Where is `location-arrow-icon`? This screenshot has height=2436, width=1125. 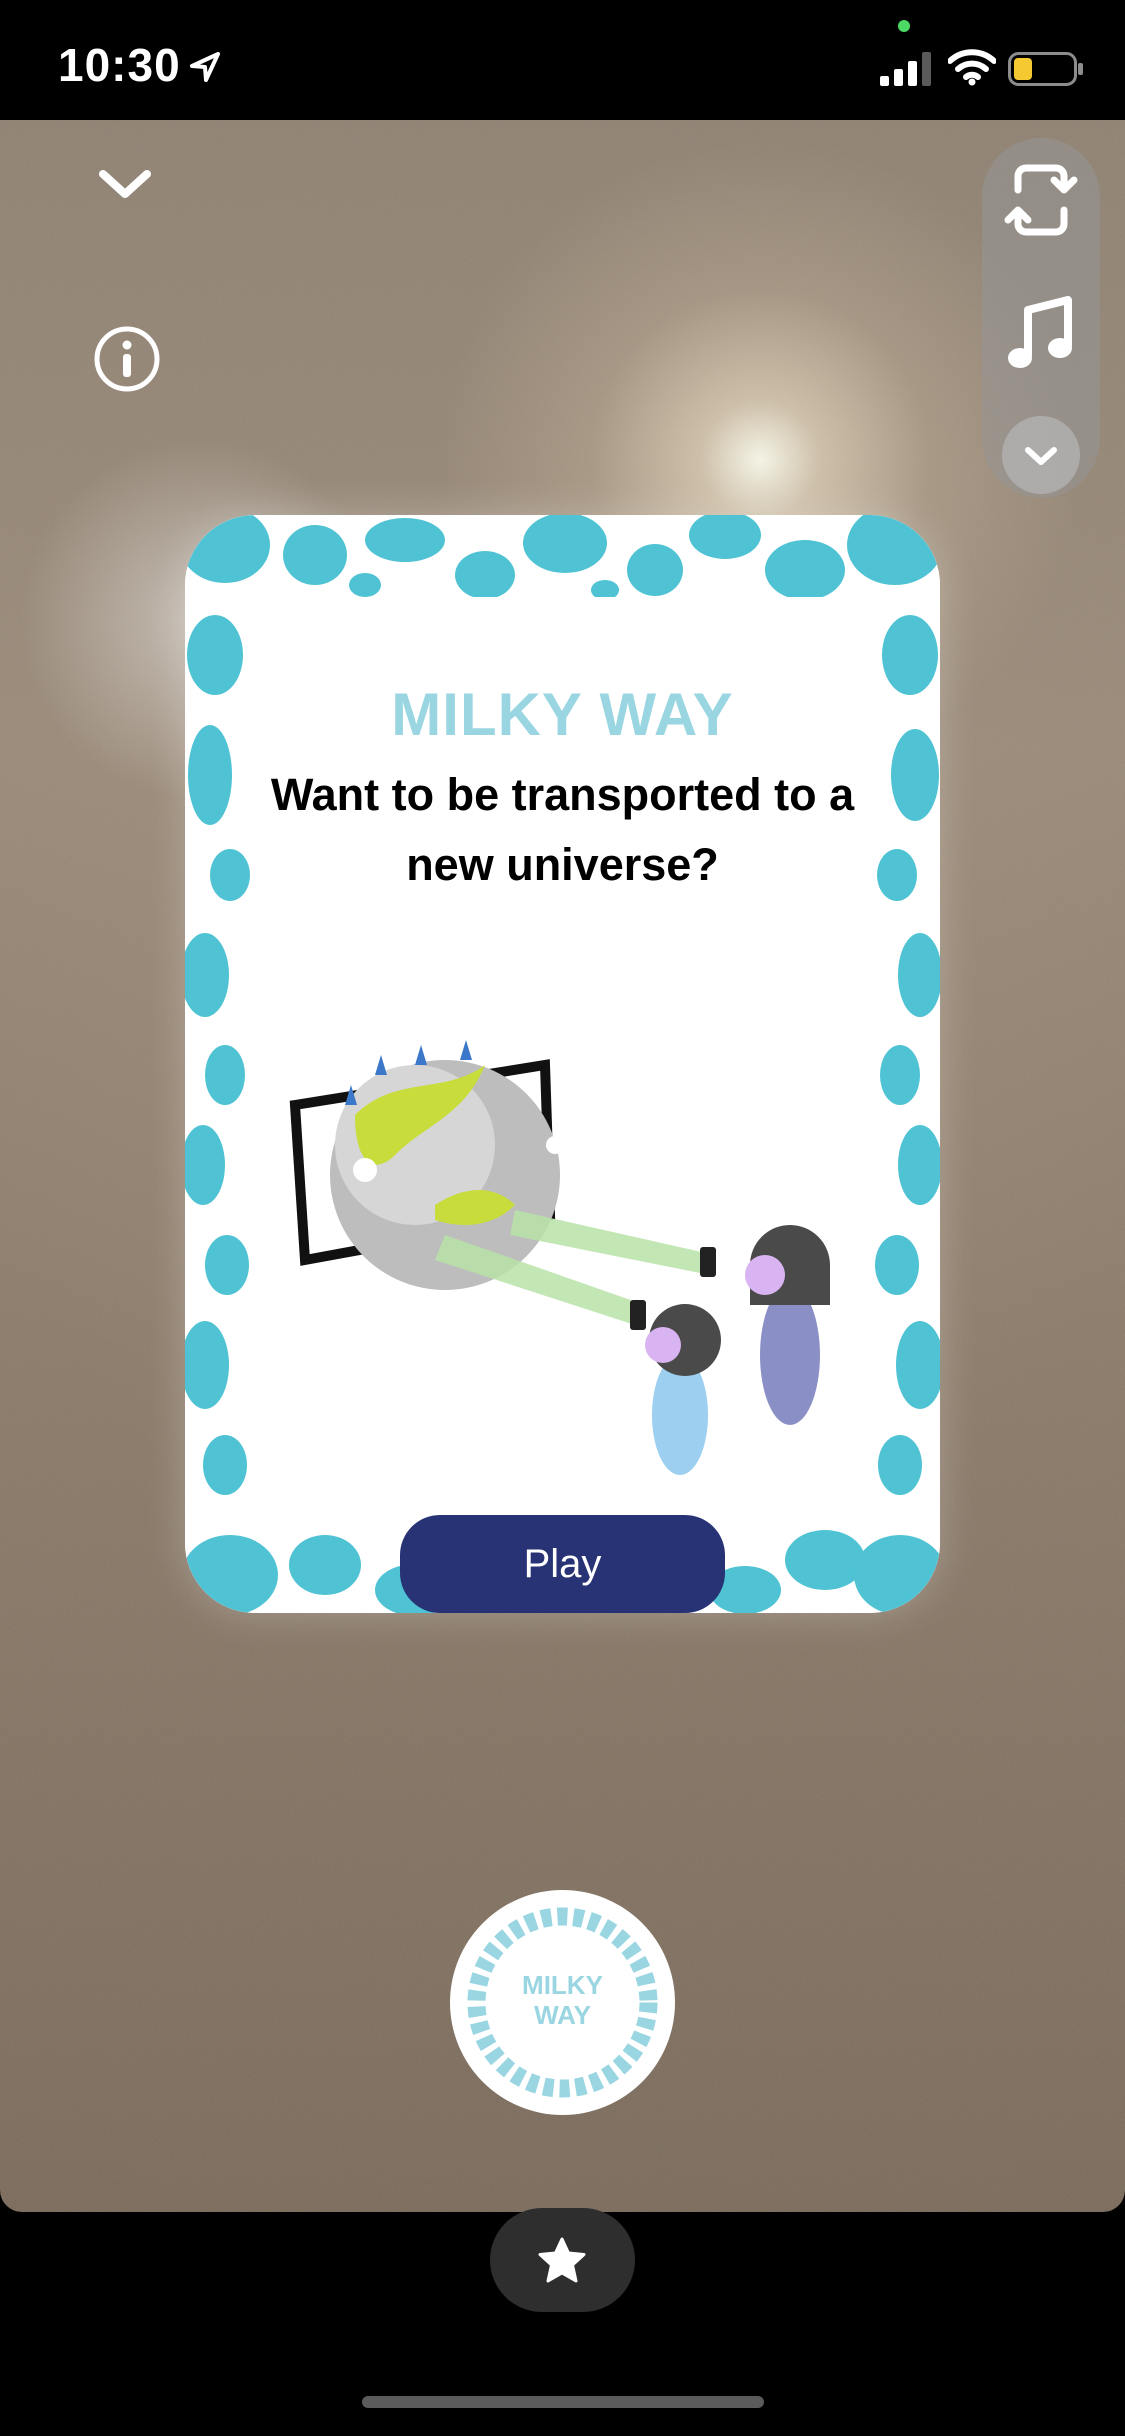 location-arrow-icon is located at coordinates (205, 67).